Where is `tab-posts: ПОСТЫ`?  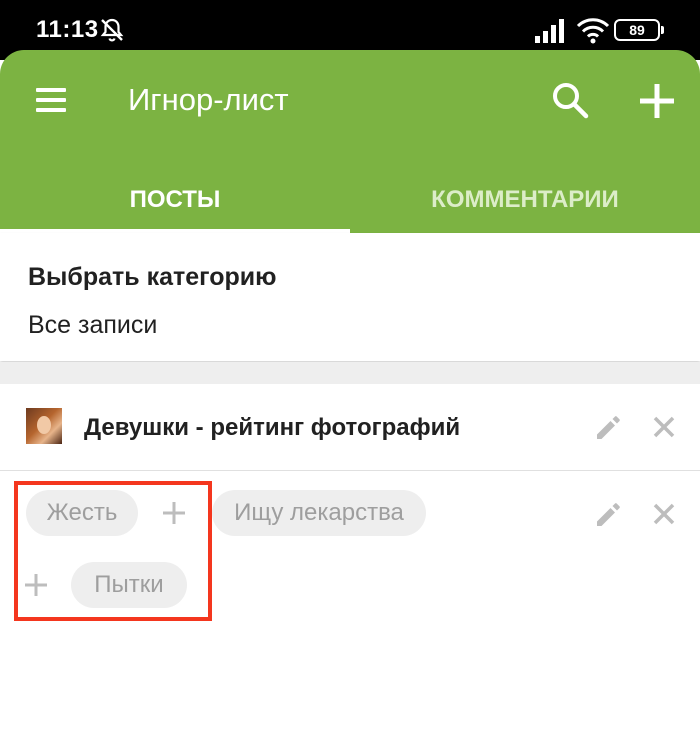 tab-posts: ПОСТЫ is located at coordinates (175, 199).